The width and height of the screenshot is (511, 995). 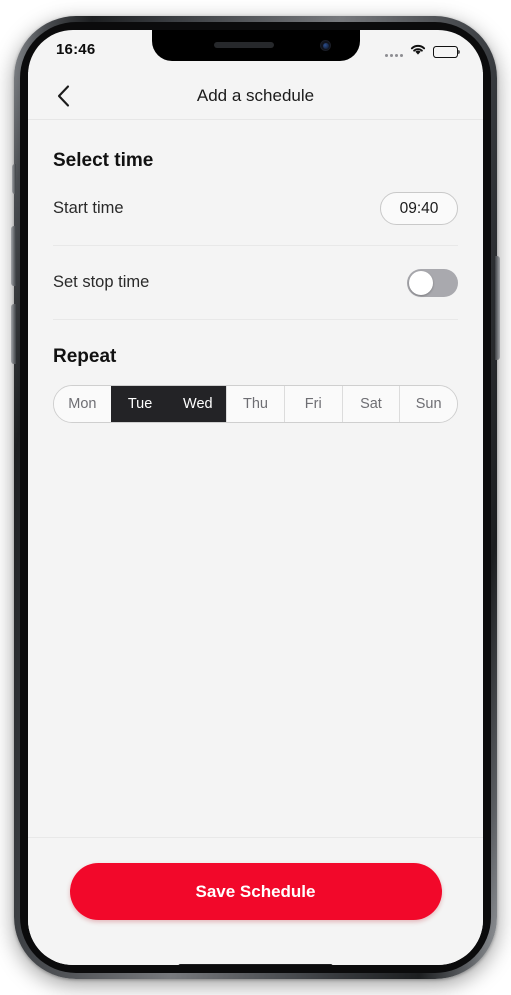 I want to click on select-time-heading: Select time, so click(x=103, y=160).